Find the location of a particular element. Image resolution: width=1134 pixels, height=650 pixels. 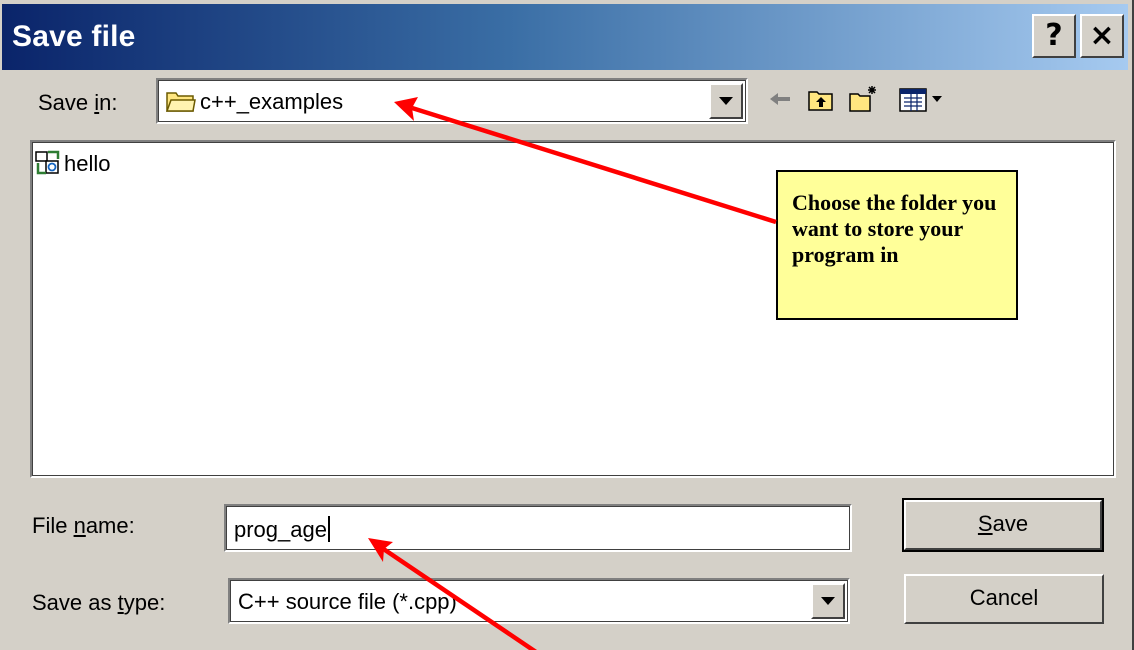

up-folder-icon is located at coordinates (821, 99).